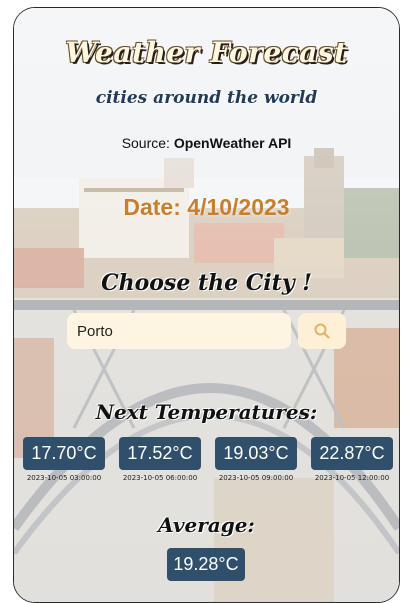  What do you see at coordinates (206, 525) in the screenshot?
I see `average-heading: Average:` at bounding box center [206, 525].